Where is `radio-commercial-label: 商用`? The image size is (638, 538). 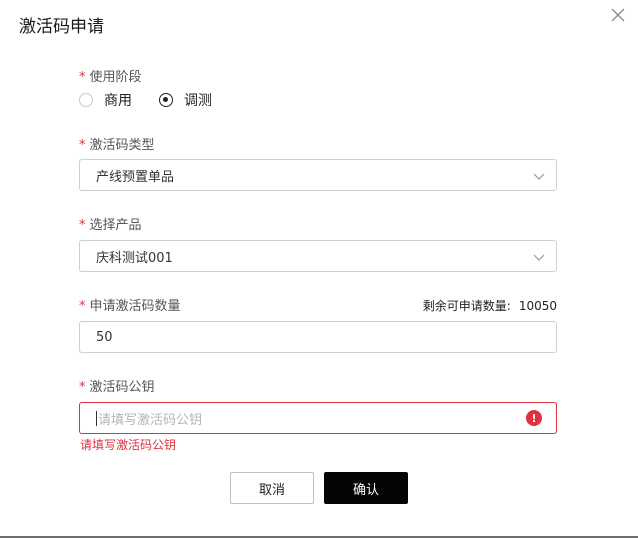 radio-commercial-label: 商用 is located at coordinates (118, 100).